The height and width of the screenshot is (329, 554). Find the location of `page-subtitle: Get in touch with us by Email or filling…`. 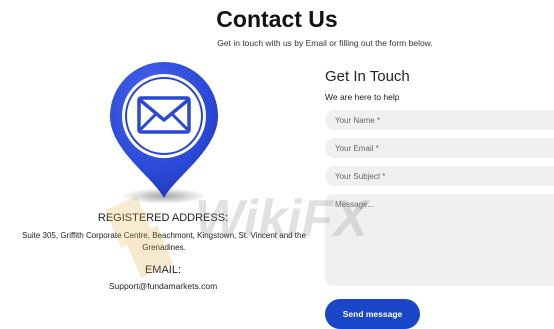

page-subtitle: Get in touch with us by Email or filling… is located at coordinates (325, 43).